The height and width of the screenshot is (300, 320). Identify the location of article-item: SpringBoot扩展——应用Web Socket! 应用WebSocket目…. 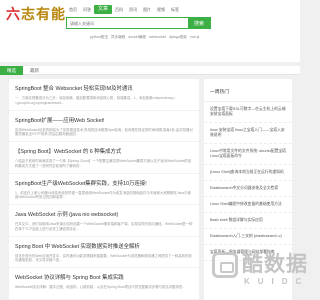
(104, 126).